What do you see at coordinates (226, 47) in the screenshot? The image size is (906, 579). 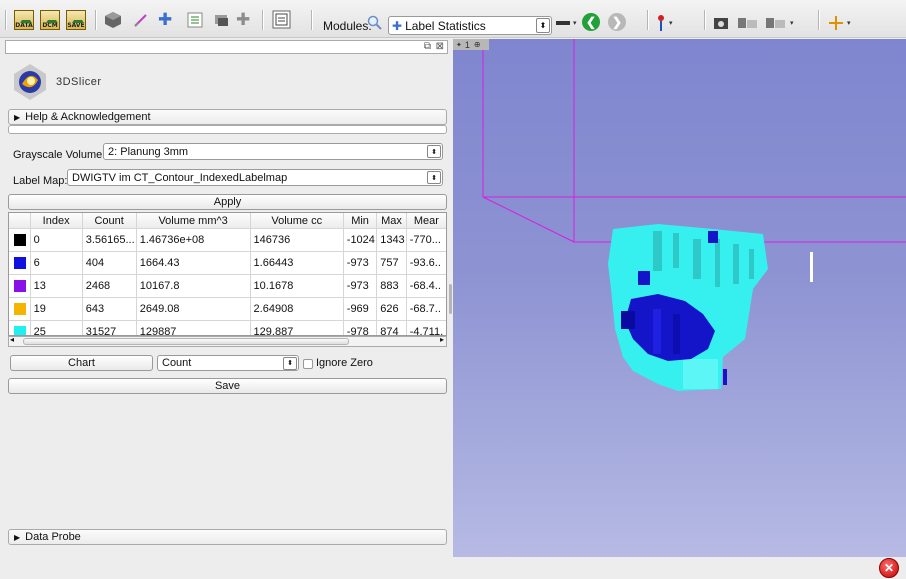 I see `panel-titlebar: ⧉ ⊠` at bounding box center [226, 47].